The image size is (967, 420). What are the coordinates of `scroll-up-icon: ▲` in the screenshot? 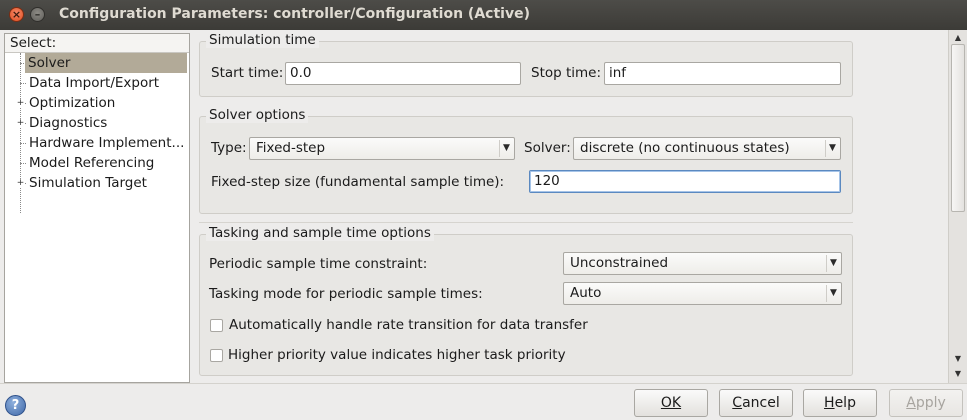 It's located at (958, 37).